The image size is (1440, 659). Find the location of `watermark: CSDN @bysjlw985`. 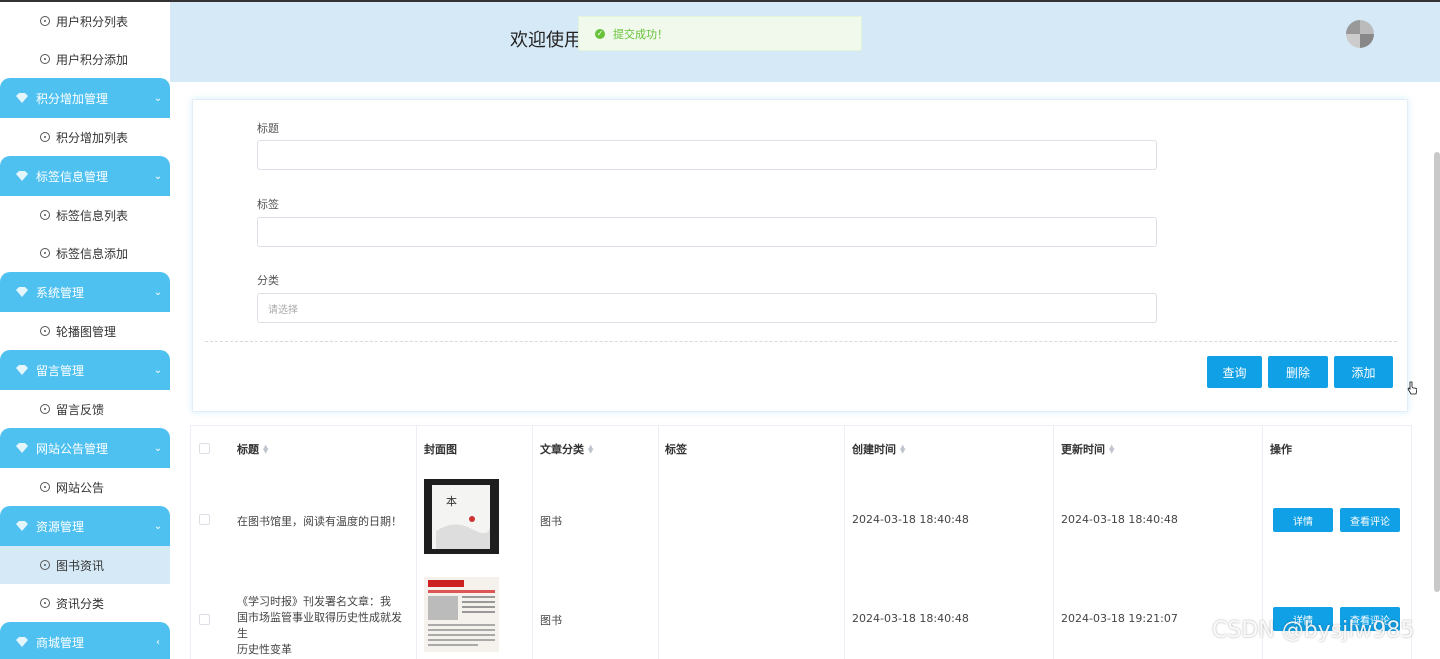

watermark: CSDN @bysjlw985 is located at coordinates (1313, 630).